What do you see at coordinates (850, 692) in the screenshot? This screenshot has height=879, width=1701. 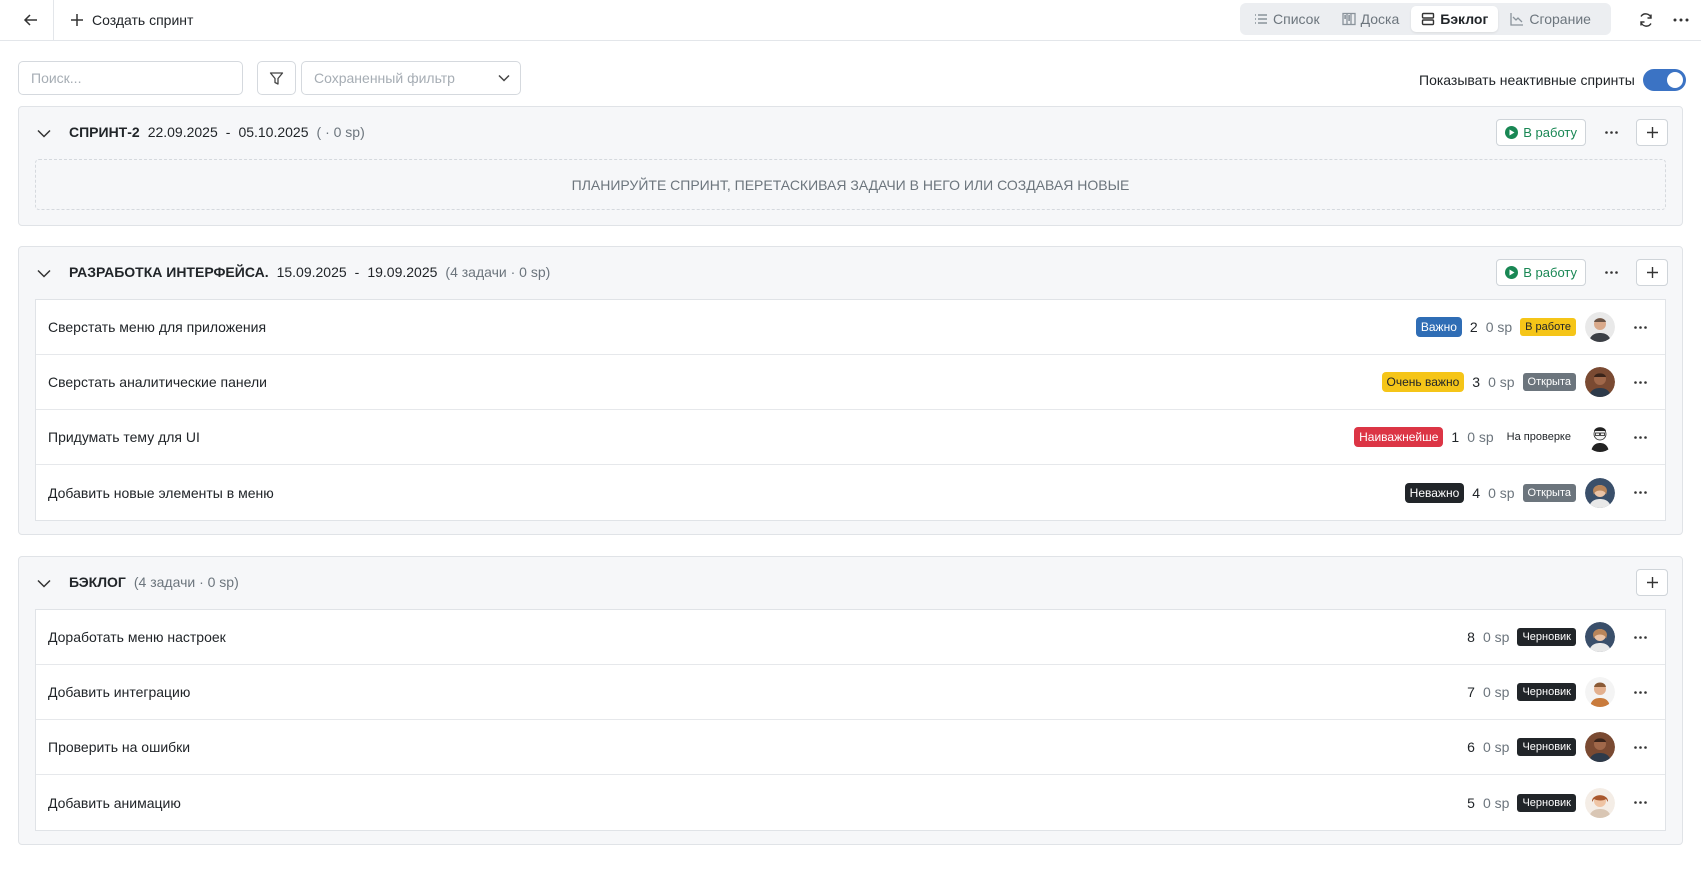 I see `task-row: Добавить интеграцию 7 0 sp Черновик` at bounding box center [850, 692].